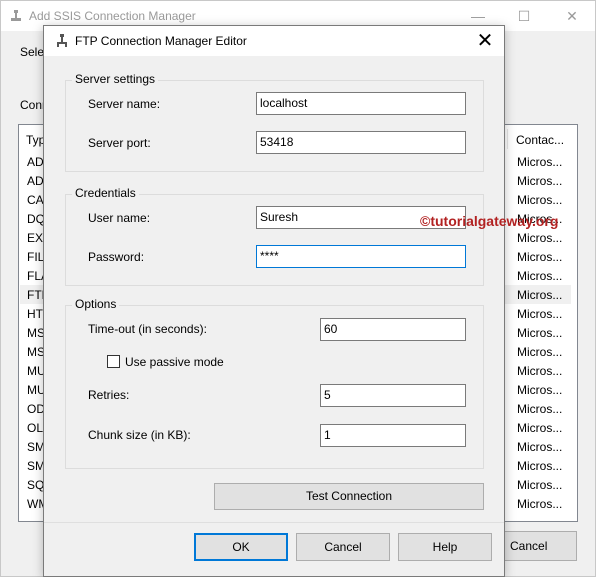 The height and width of the screenshot is (577, 596). Describe the element at coordinates (361, 103) in the screenshot. I see `server-name-input: localhost` at that location.